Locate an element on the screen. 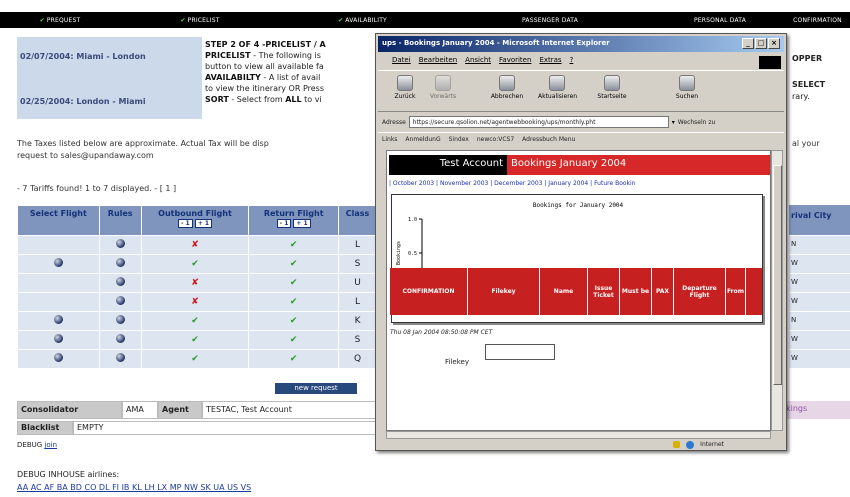 The image size is (850, 497). header-title: Bookings January 2004 is located at coordinates (638, 165).